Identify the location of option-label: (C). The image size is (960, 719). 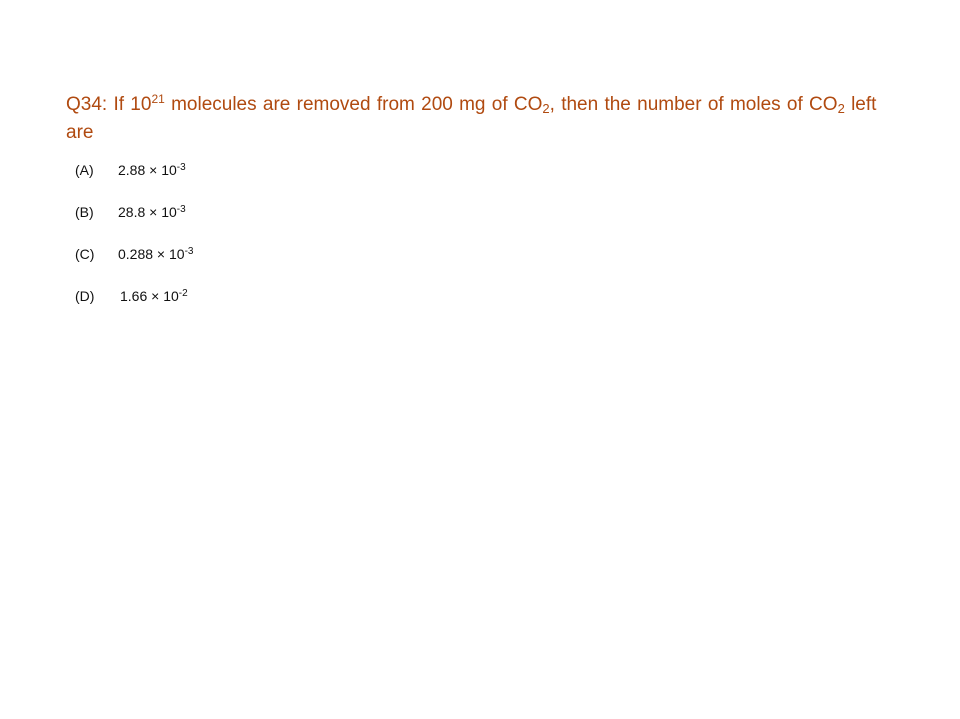
(85, 254).